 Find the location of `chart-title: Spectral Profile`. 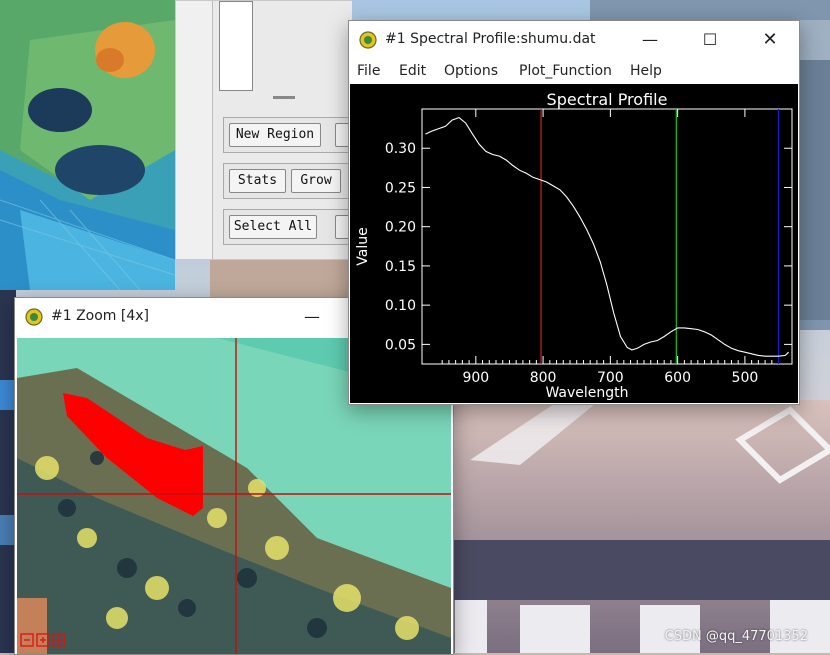

chart-title: Spectral Profile is located at coordinates (607, 99).